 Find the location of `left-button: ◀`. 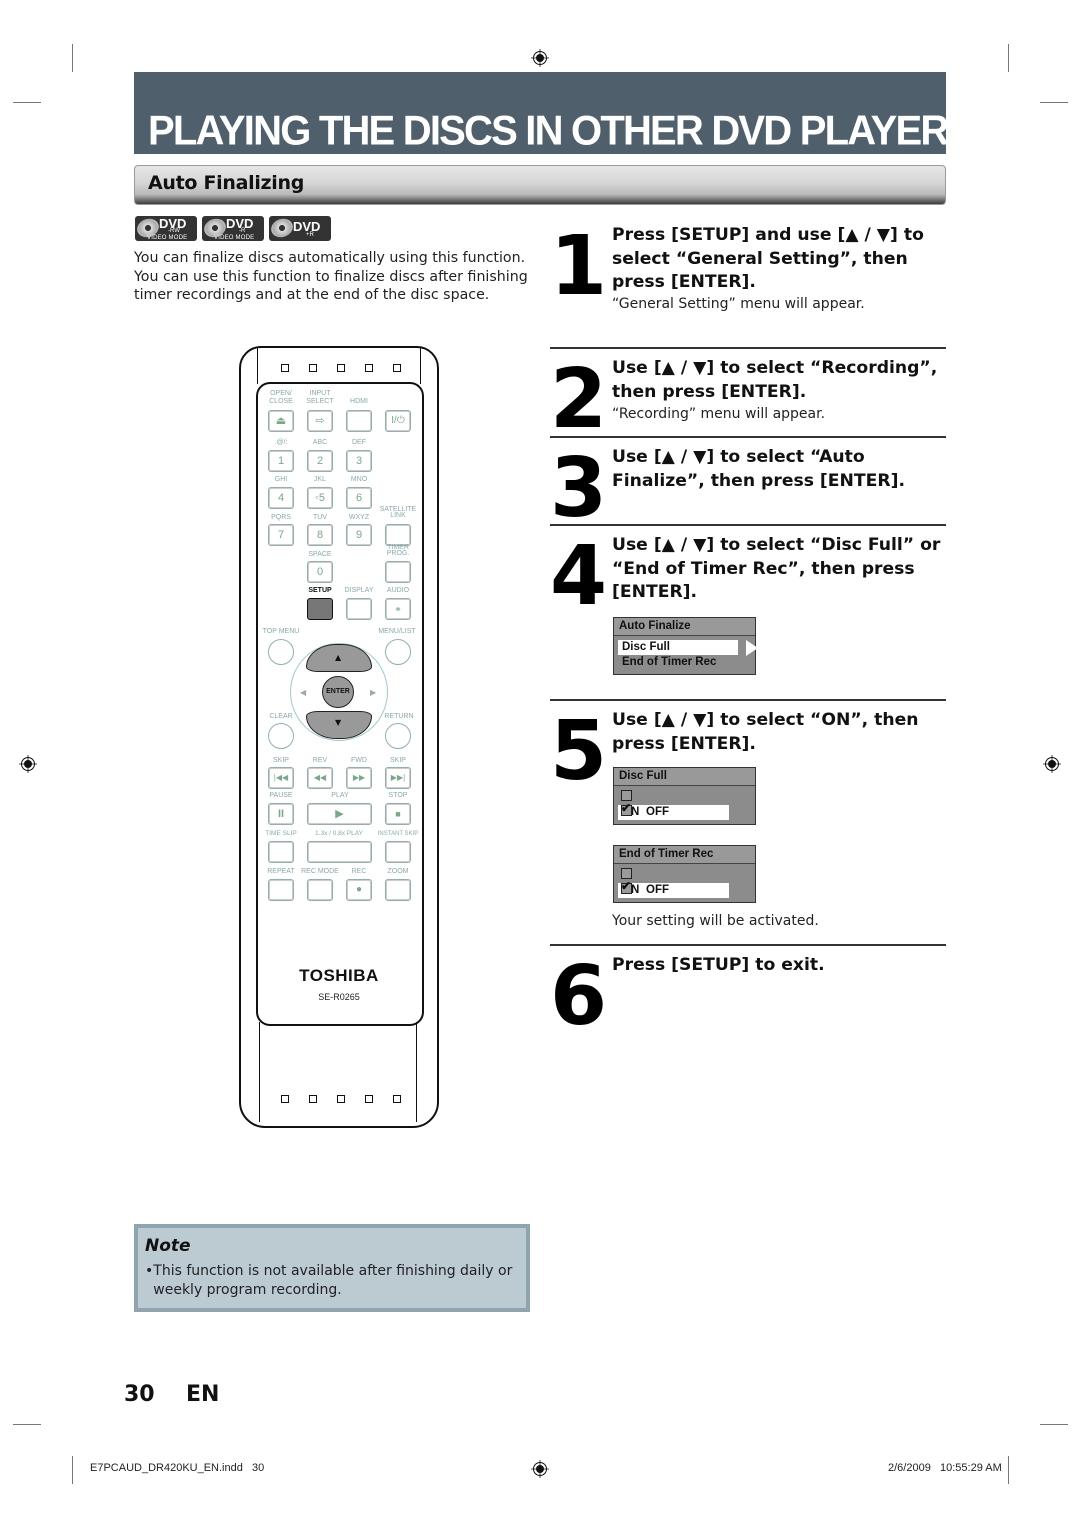

left-button: ◀ is located at coordinates (303, 692).